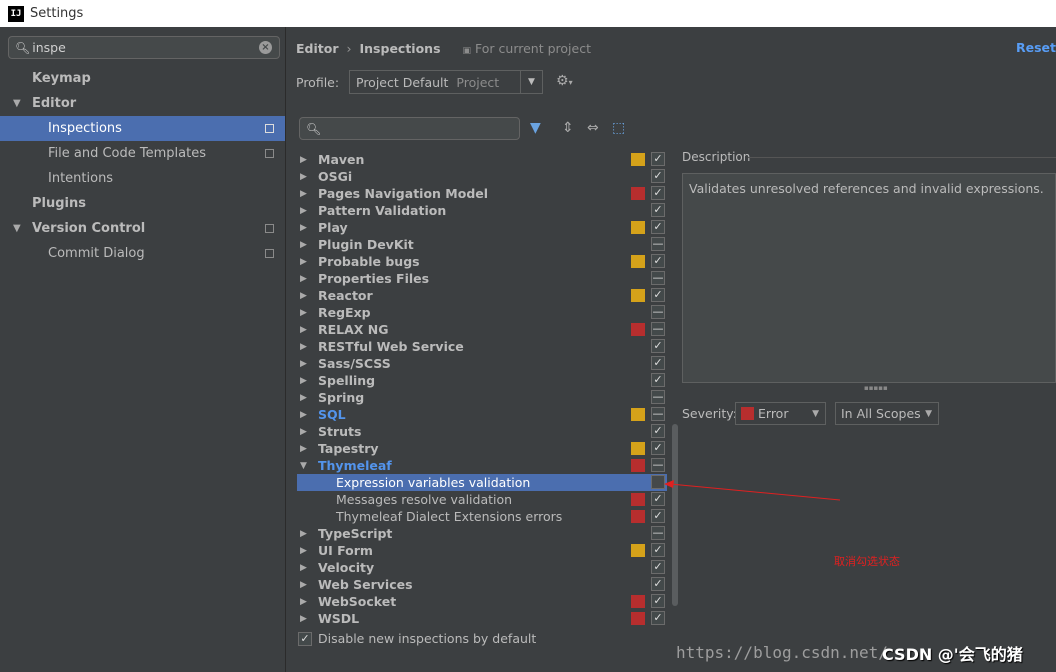  What do you see at coordinates (952, 654) in the screenshot?
I see `watermark-csdn: CSDN @'会飞的猪` at bounding box center [952, 654].